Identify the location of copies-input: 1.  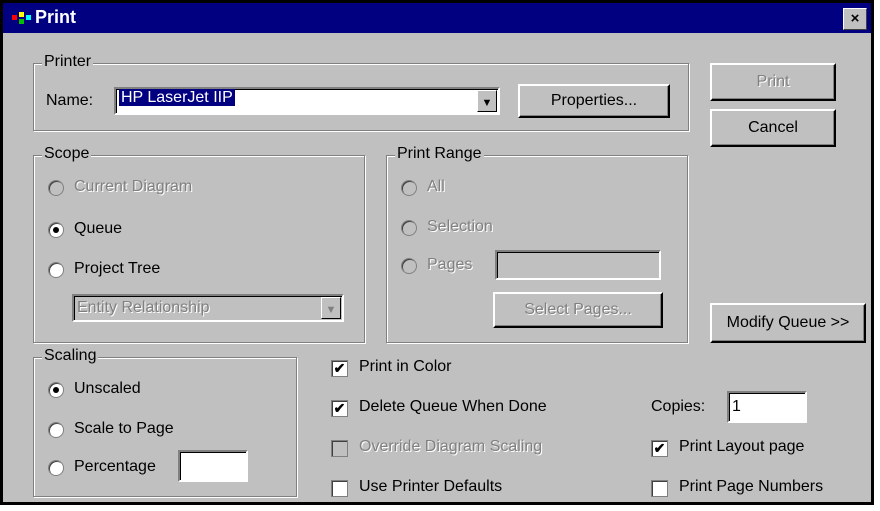
(767, 407).